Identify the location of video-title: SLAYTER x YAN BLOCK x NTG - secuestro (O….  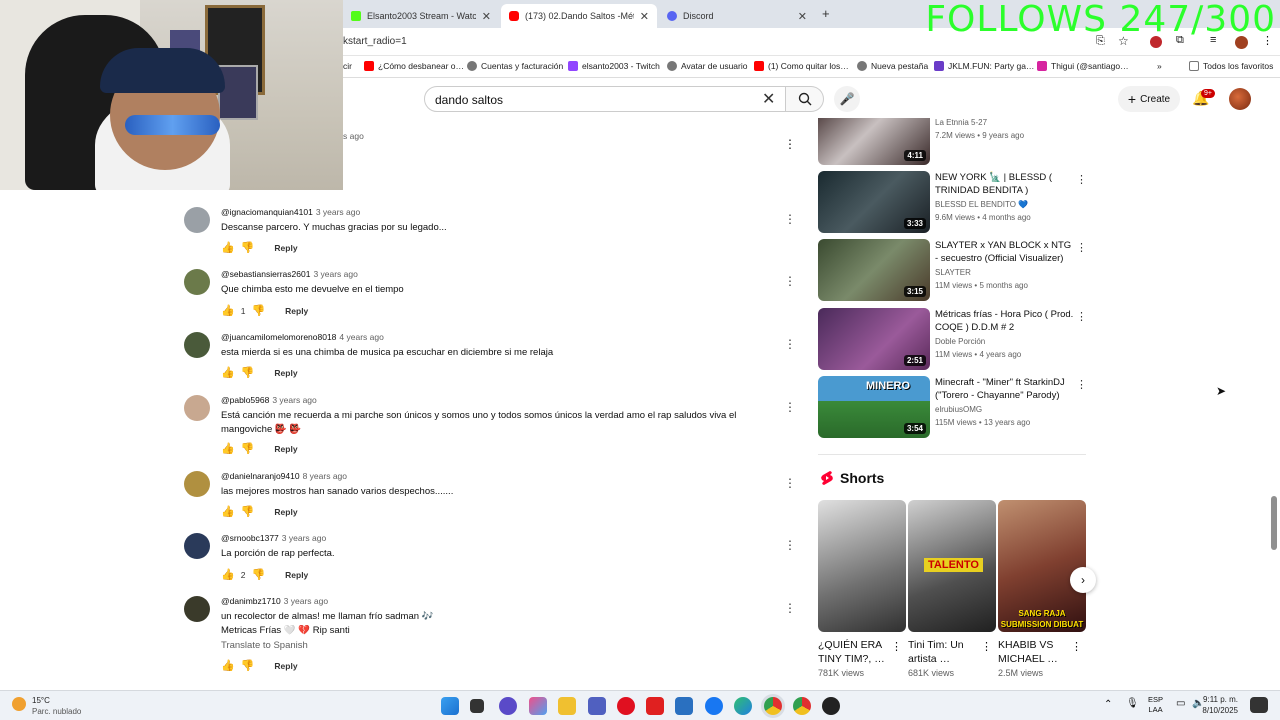
(1005, 252).